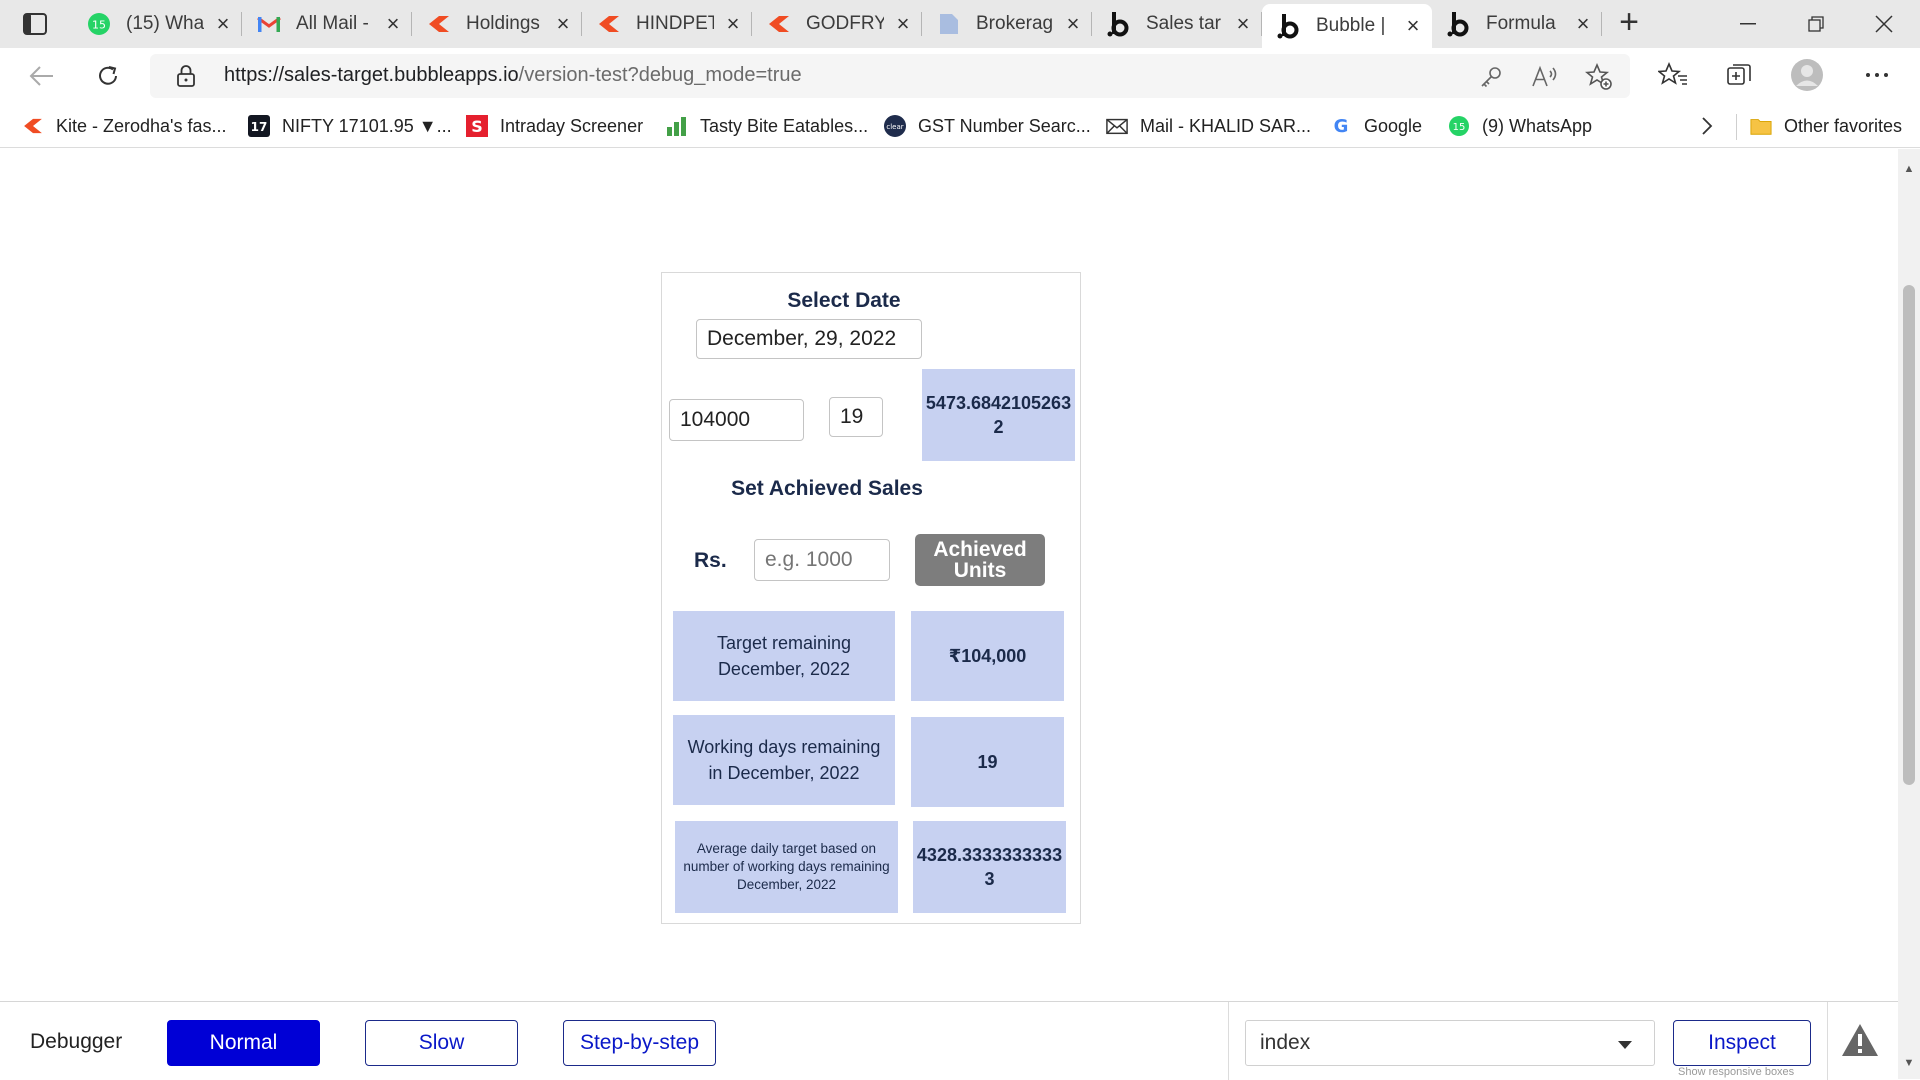 This screenshot has width=1920, height=1080. I want to click on rupees-label: Rs., so click(710, 560).